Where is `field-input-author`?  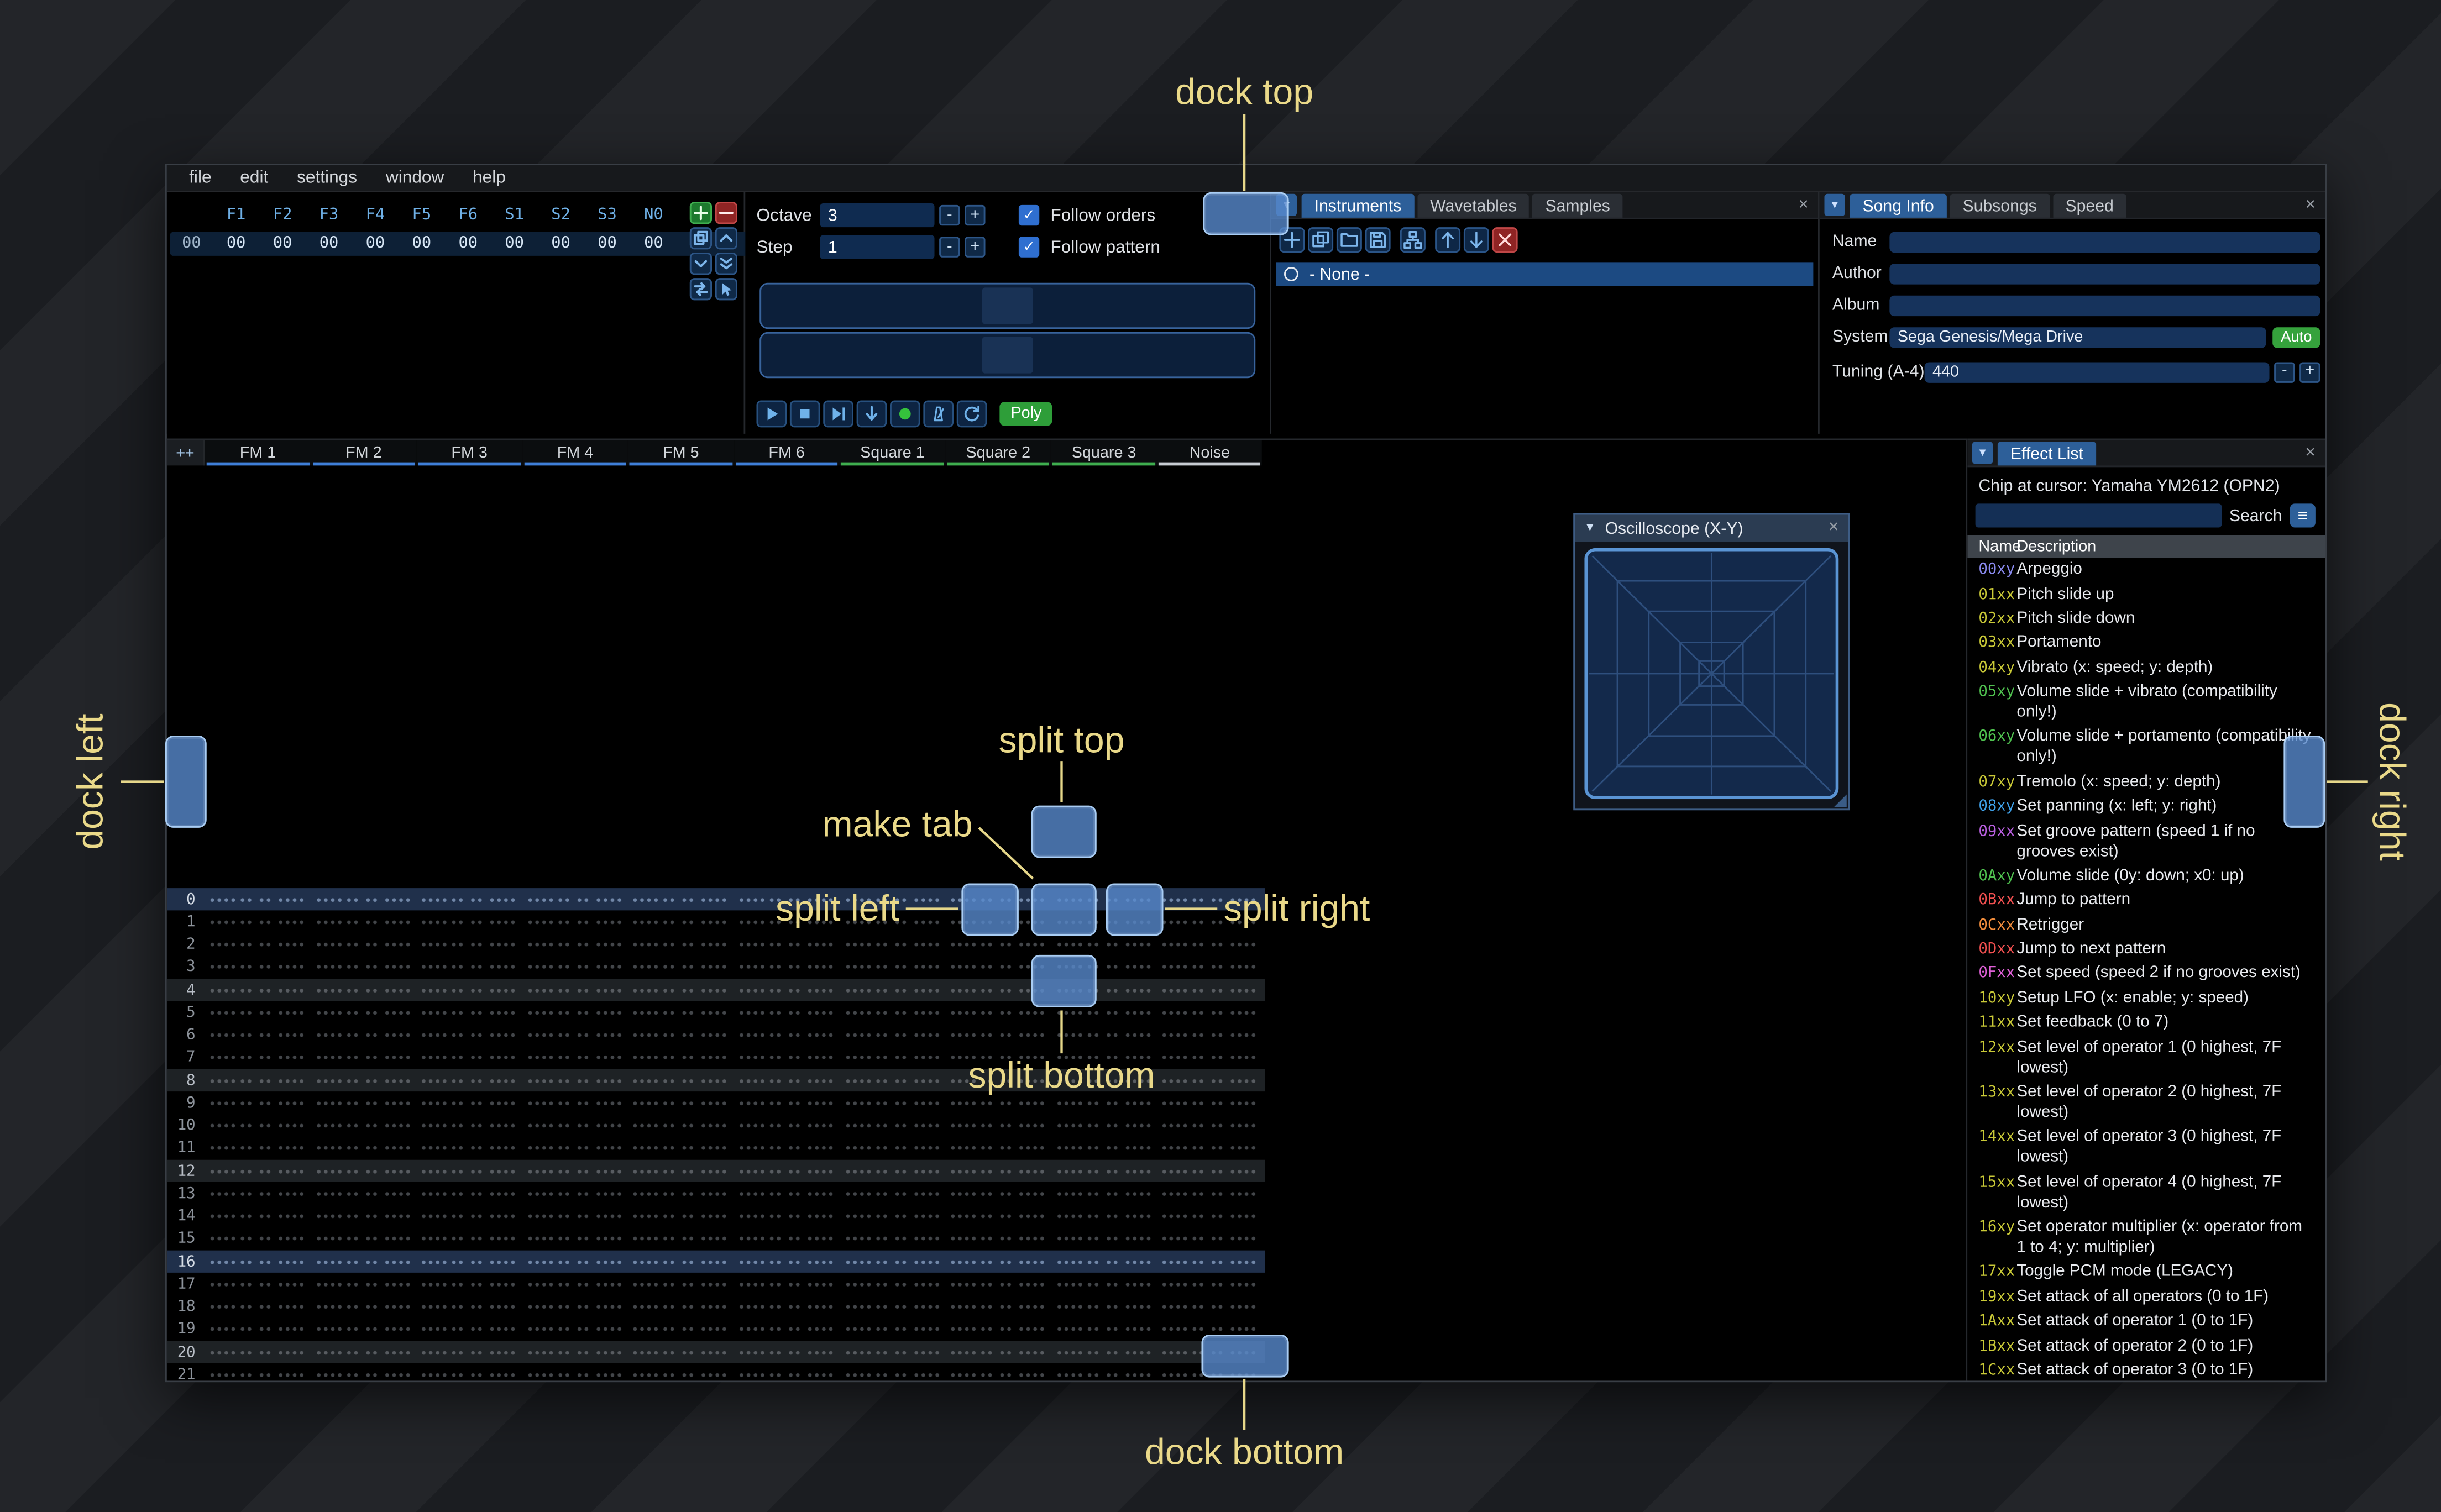
field-input-author is located at coordinates (2104, 273).